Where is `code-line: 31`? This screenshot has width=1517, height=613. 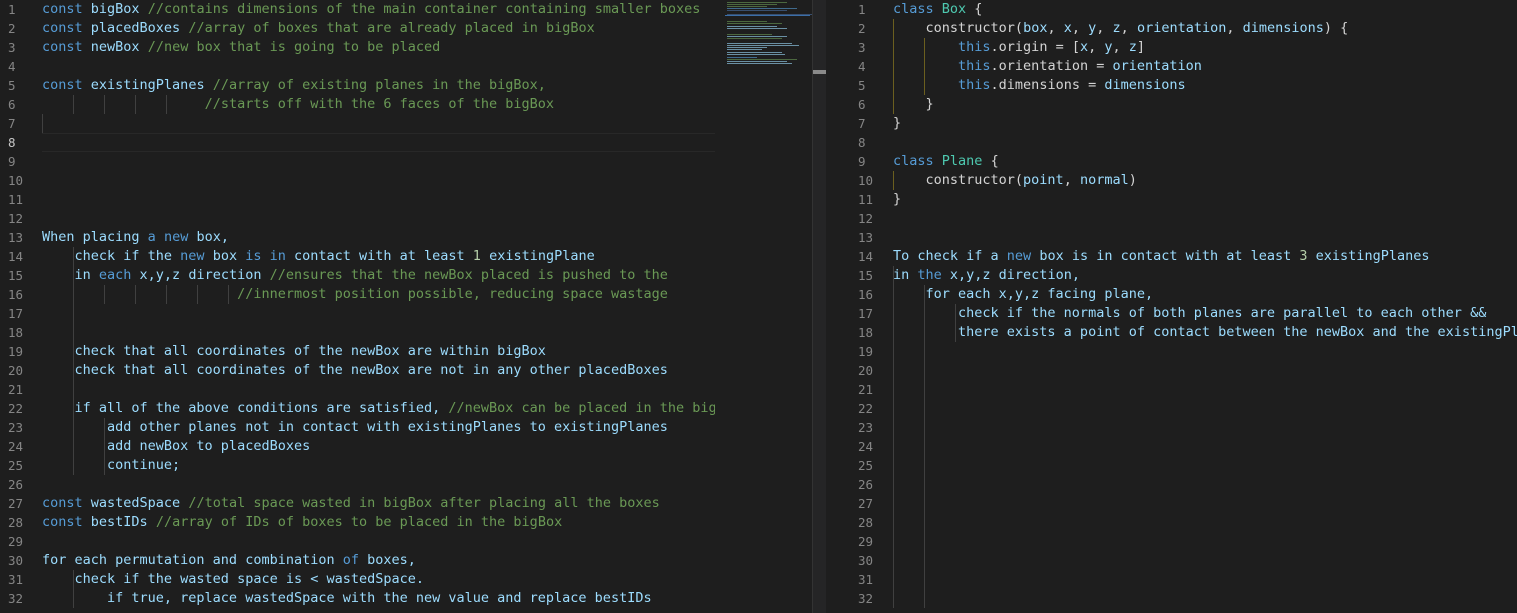 code-line: 31 is located at coordinates (1171, 579).